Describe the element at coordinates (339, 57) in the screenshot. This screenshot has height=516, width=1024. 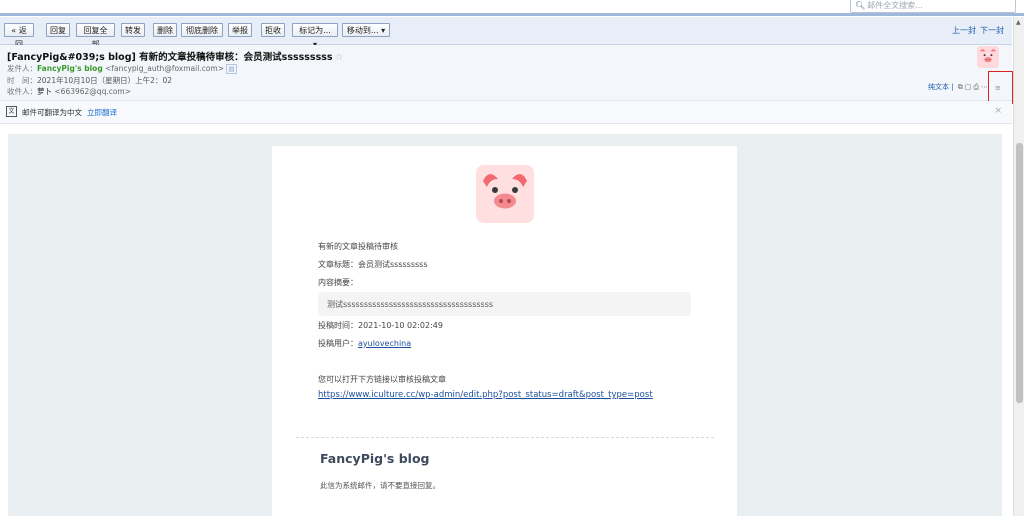
I see `star-icon: ☆` at that location.